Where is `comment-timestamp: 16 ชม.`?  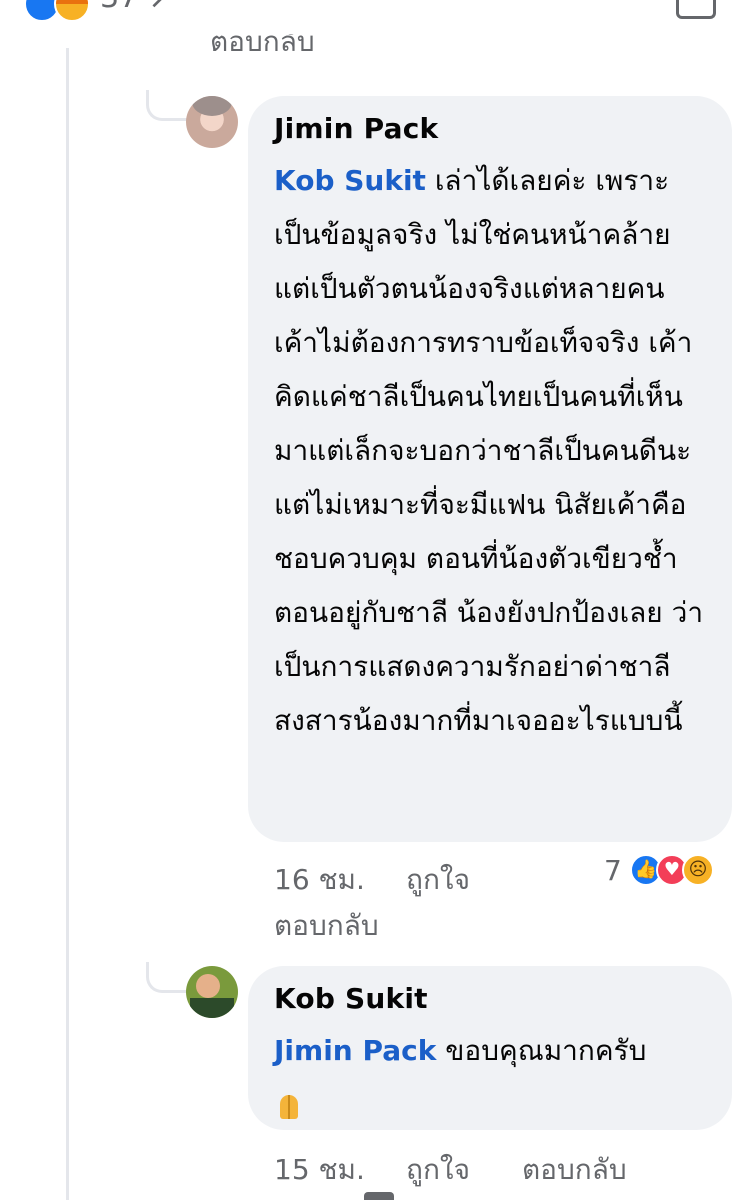
comment-timestamp: 16 ชม. is located at coordinates (319, 880).